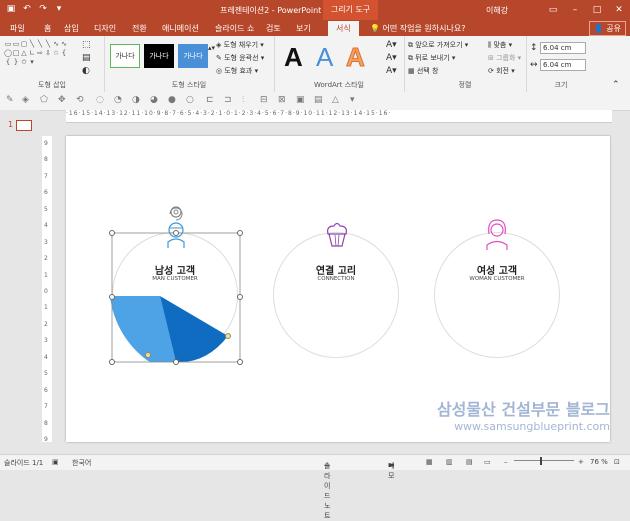  Describe the element at coordinates (497, 10) in the screenshot. I see `user-name: 이해강` at that location.